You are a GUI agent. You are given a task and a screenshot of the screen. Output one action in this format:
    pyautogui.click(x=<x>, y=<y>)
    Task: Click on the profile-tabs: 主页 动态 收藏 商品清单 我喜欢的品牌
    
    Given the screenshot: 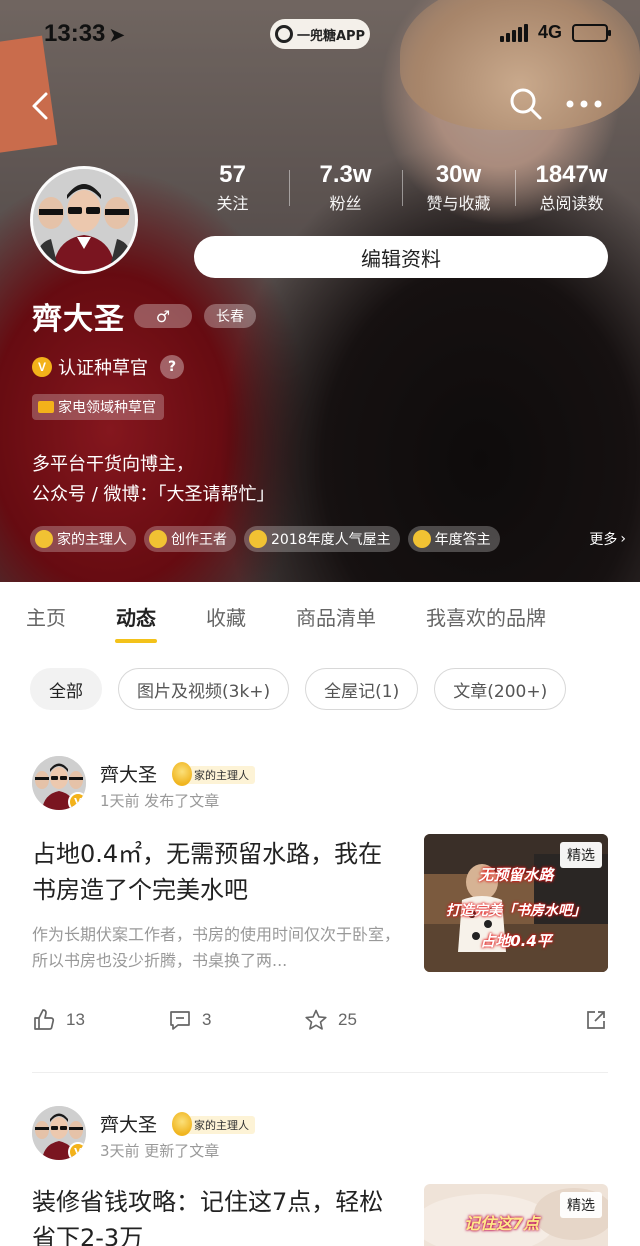 What is the action you would take?
    pyautogui.click(x=320, y=616)
    